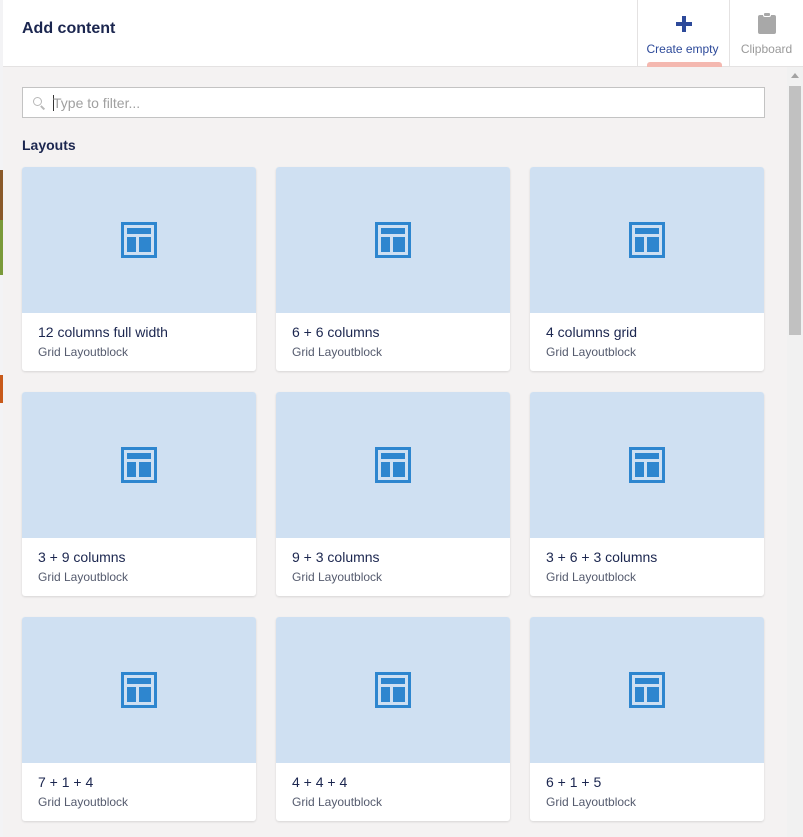  Describe the element at coordinates (39, 103) in the screenshot. I see `search-icon` at that location.